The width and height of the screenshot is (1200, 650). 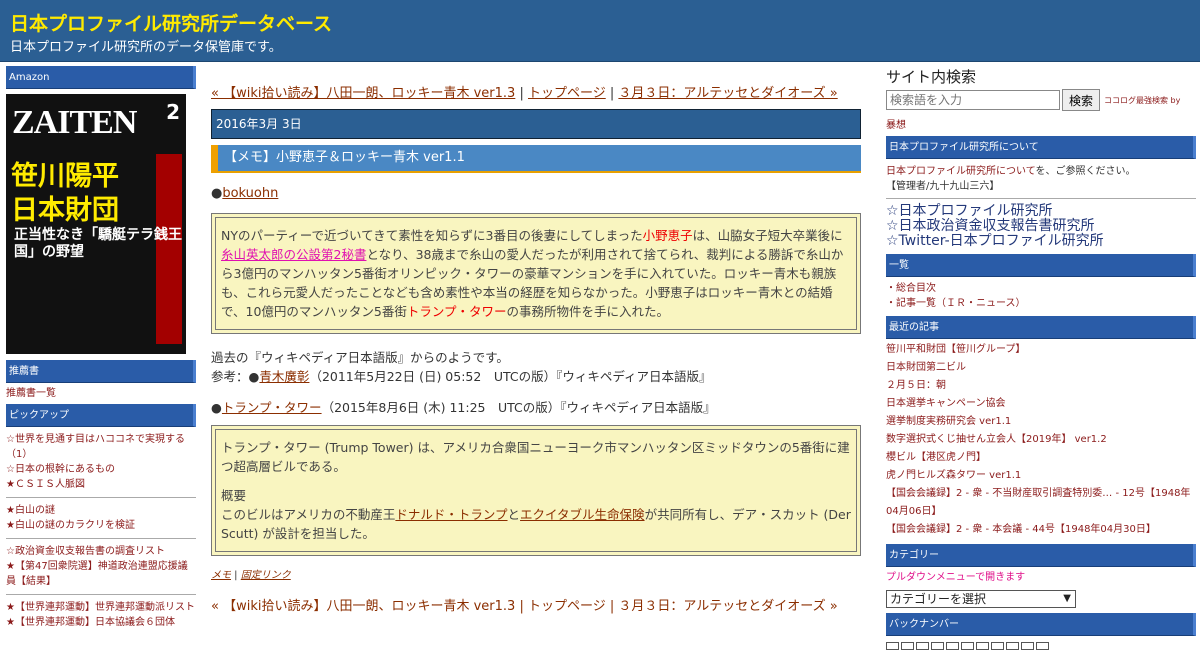 I want to click on star-link: ☆日本プロファイル研究所, so click(x=1041, y=211).